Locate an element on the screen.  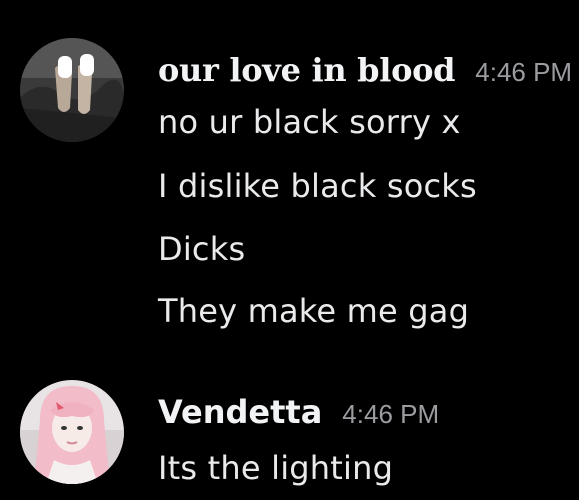
message-text: They make me gag is located at coordinates (314, 311).